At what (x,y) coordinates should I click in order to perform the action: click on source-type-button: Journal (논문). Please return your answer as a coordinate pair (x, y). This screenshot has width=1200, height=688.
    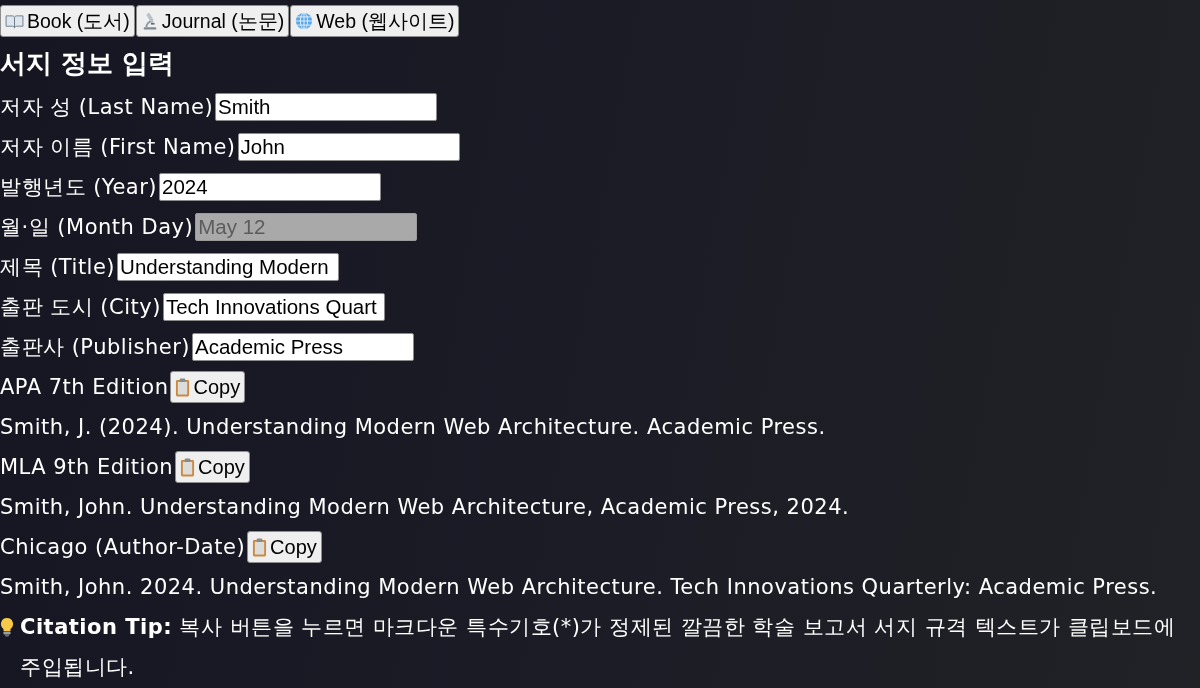
    Looking at the image, I should click on (212, 21).